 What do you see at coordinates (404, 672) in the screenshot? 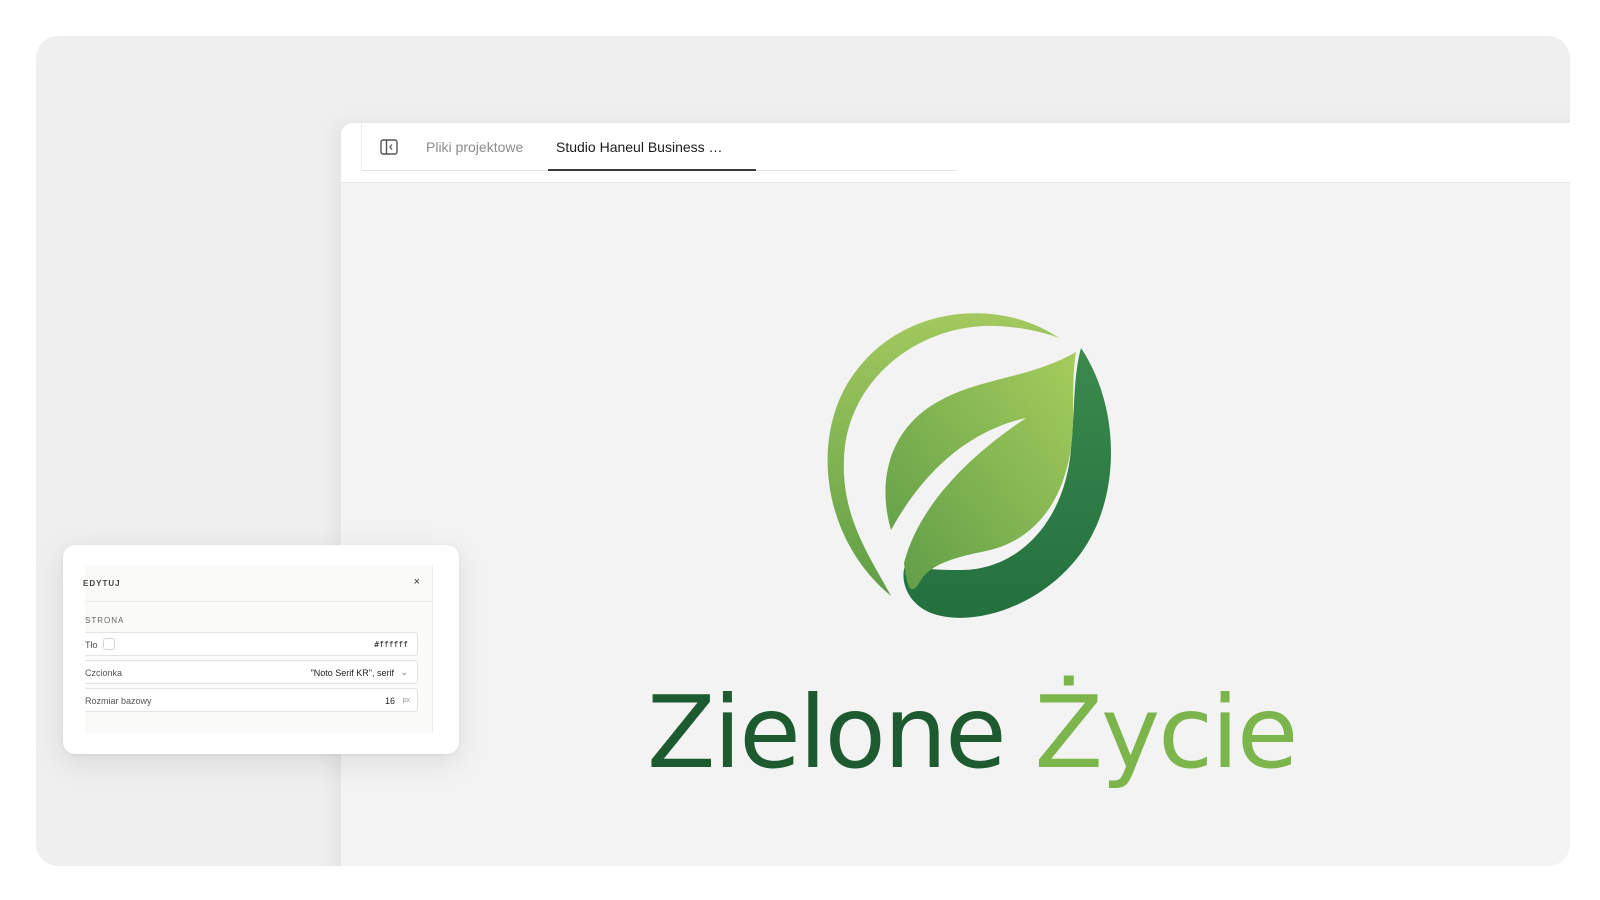
I see `chevron-down-icon: ⌄` at bounding box center [404, 672].